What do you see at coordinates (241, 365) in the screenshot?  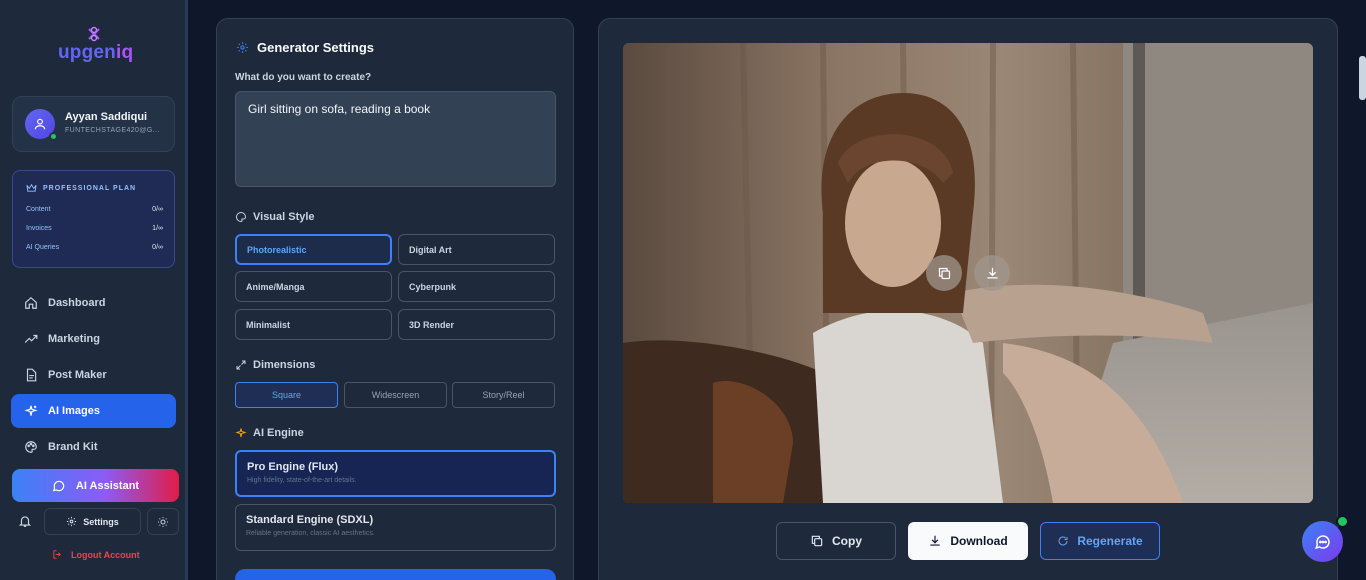 I see `expand-icon` at bounding box center [241, 365].